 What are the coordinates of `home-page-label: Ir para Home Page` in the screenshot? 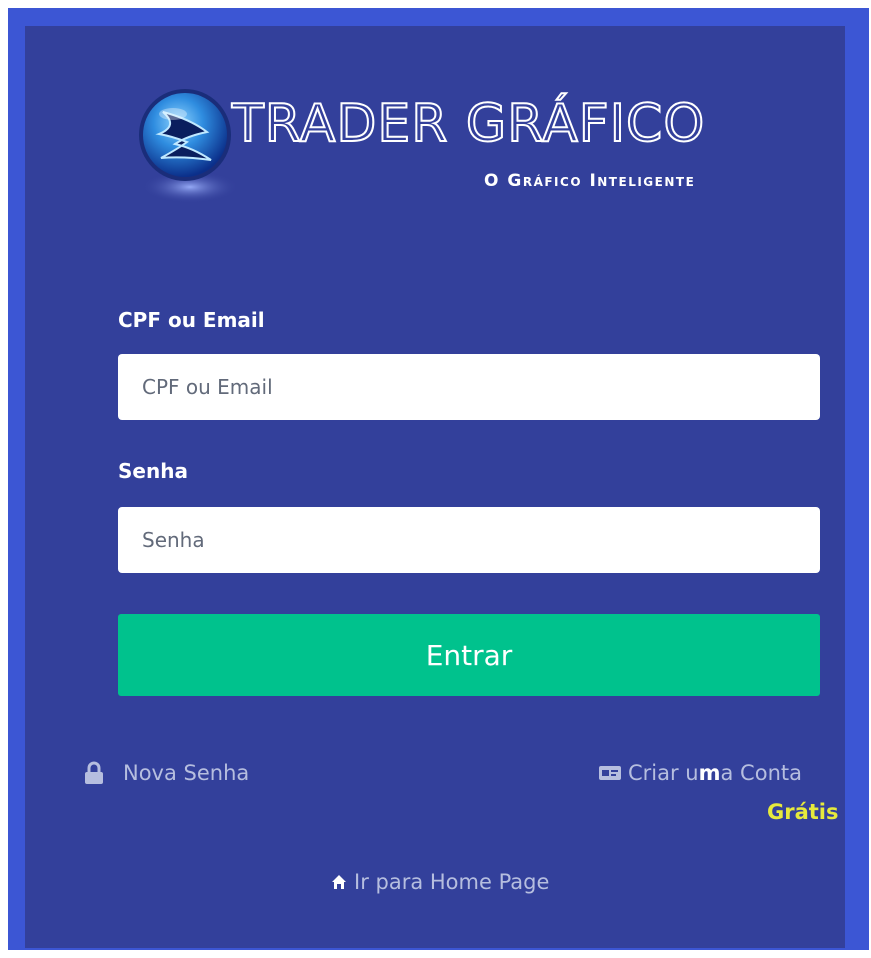 It's located at (452, 882).